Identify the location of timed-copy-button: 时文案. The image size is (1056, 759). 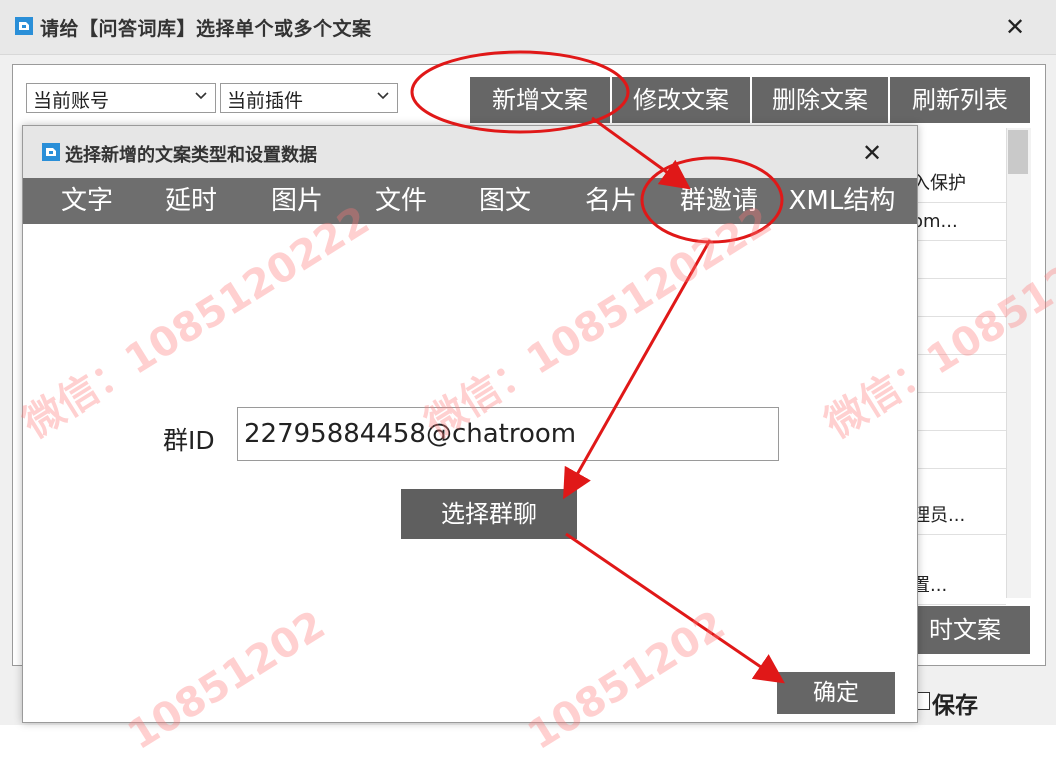
(965, 630).